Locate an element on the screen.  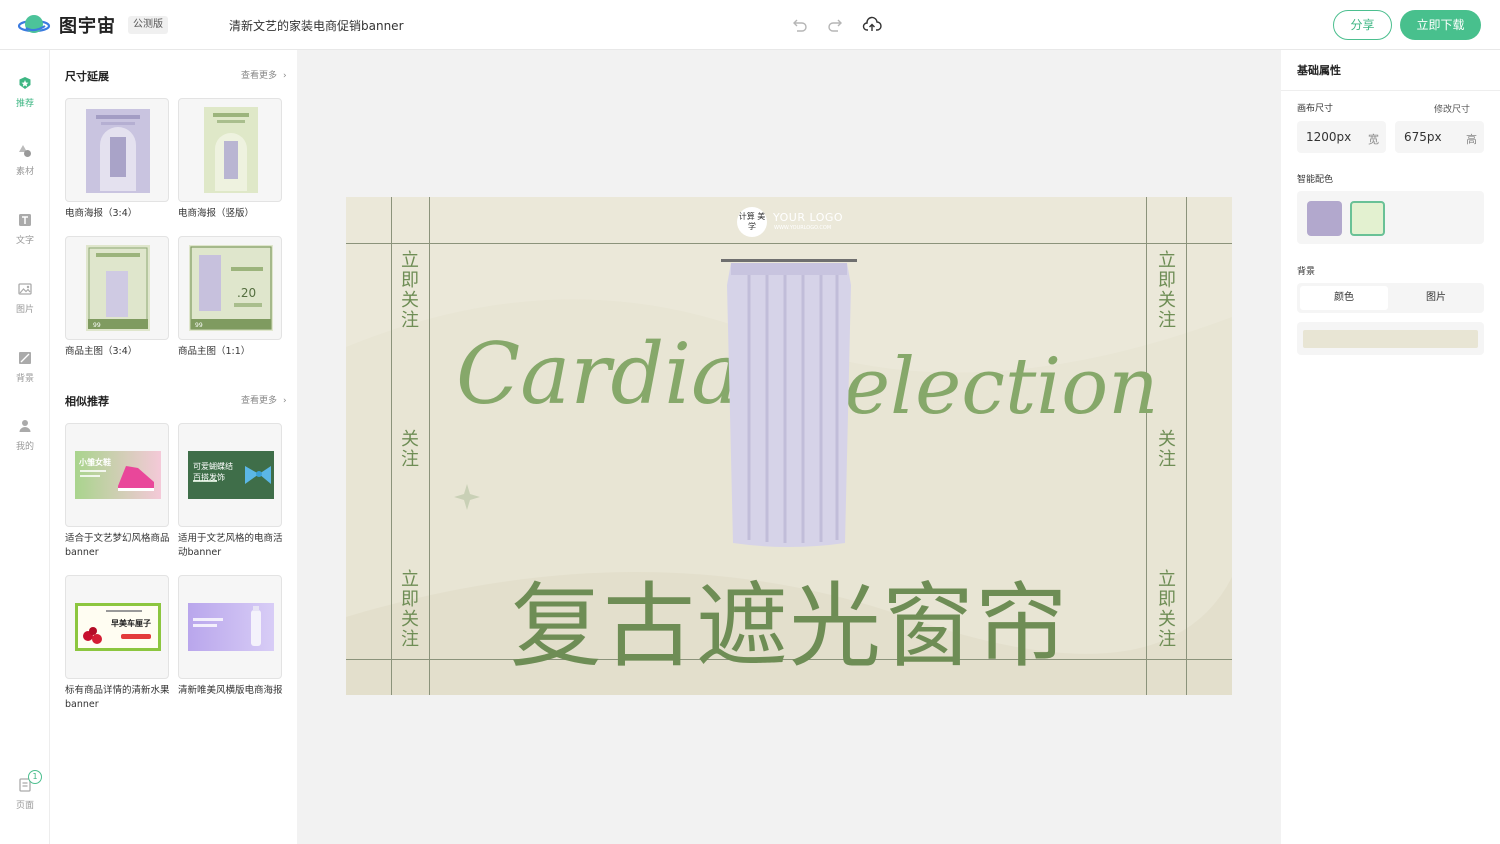
rail-item-images: 图片 is located at coordinates (25, 298).